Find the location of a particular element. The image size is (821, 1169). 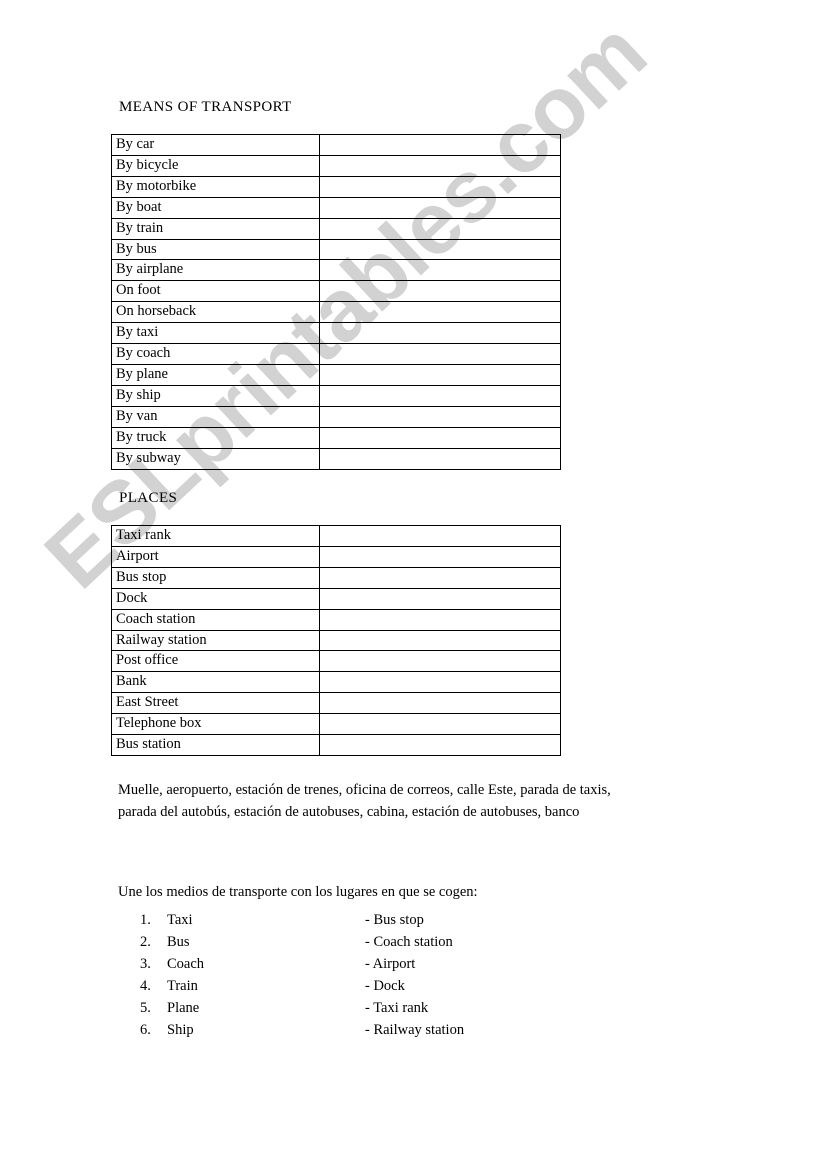

table-row: Post office is located at coordinates (336, 661).